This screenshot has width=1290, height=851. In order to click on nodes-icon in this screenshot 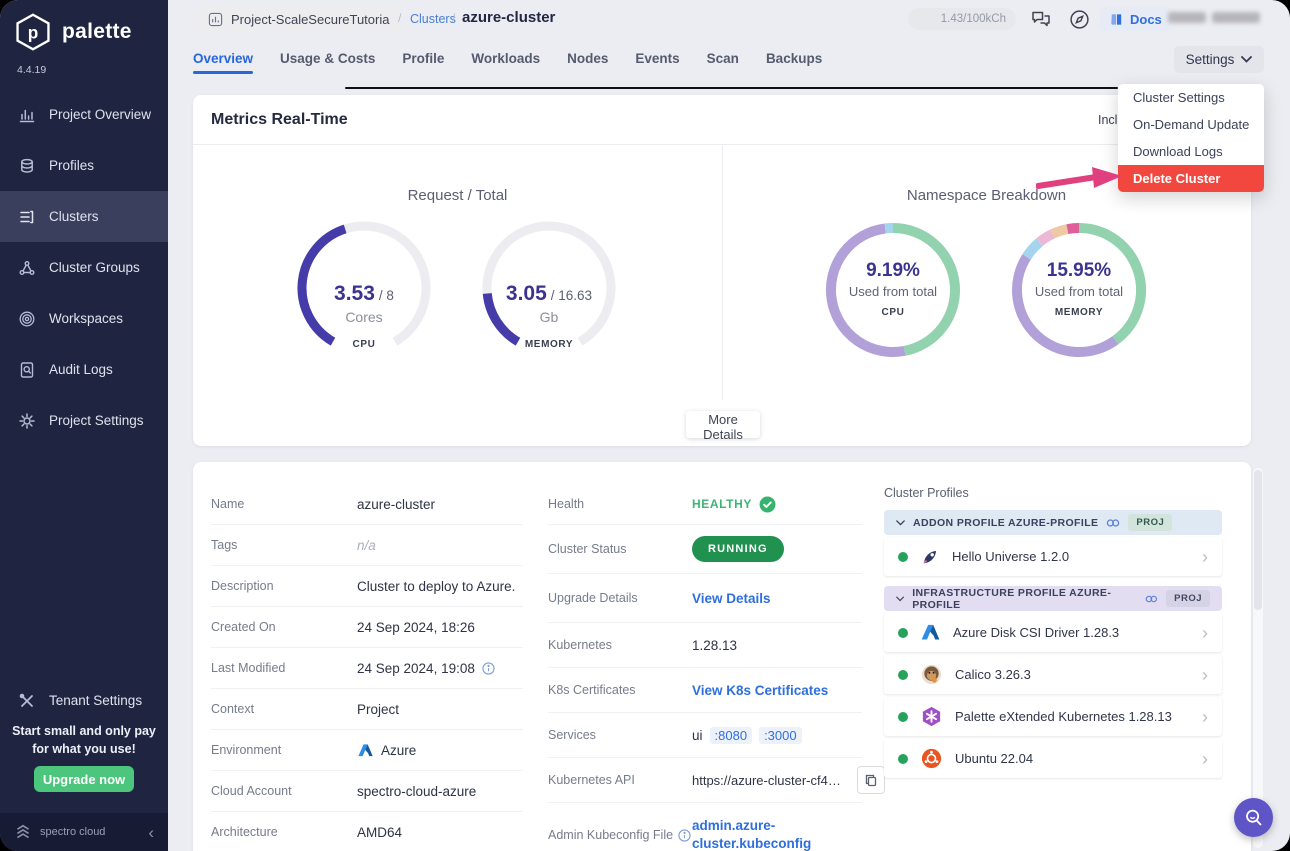, I will do `click(27, 267)`.